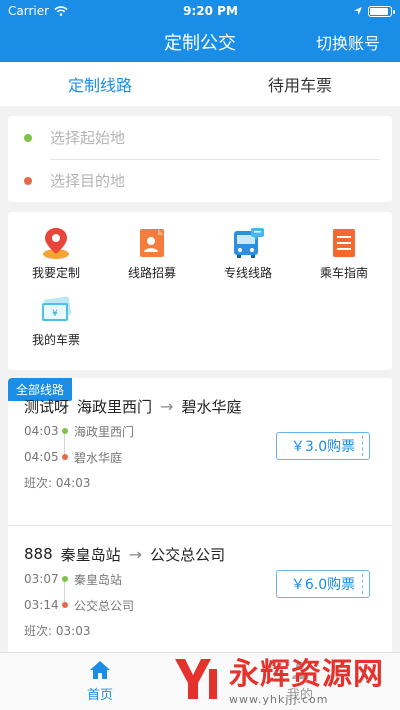 The image size is (400, 710). What do you see at coordinates (300, 670) in the screenshot?
I see `user-icon` at bounding box center [300, 670].